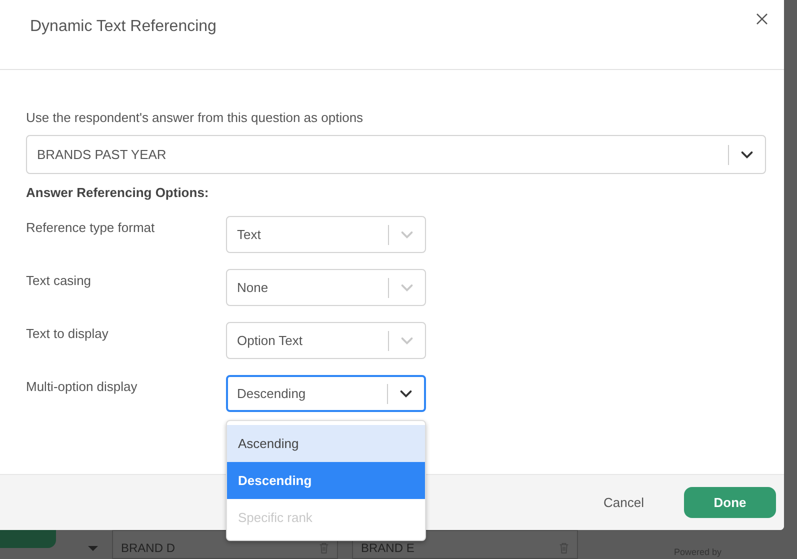 The height and width of the screenshot is (559, 797). Describe the element at coordinates (148, 547) in the screenshot. I see `option-text: BRAND D` at that location.